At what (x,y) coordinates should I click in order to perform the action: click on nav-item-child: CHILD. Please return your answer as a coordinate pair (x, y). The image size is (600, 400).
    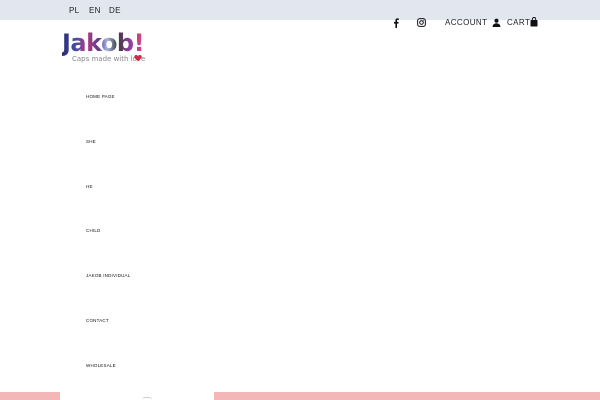
    Looking at the image, I should click on (93, 231).